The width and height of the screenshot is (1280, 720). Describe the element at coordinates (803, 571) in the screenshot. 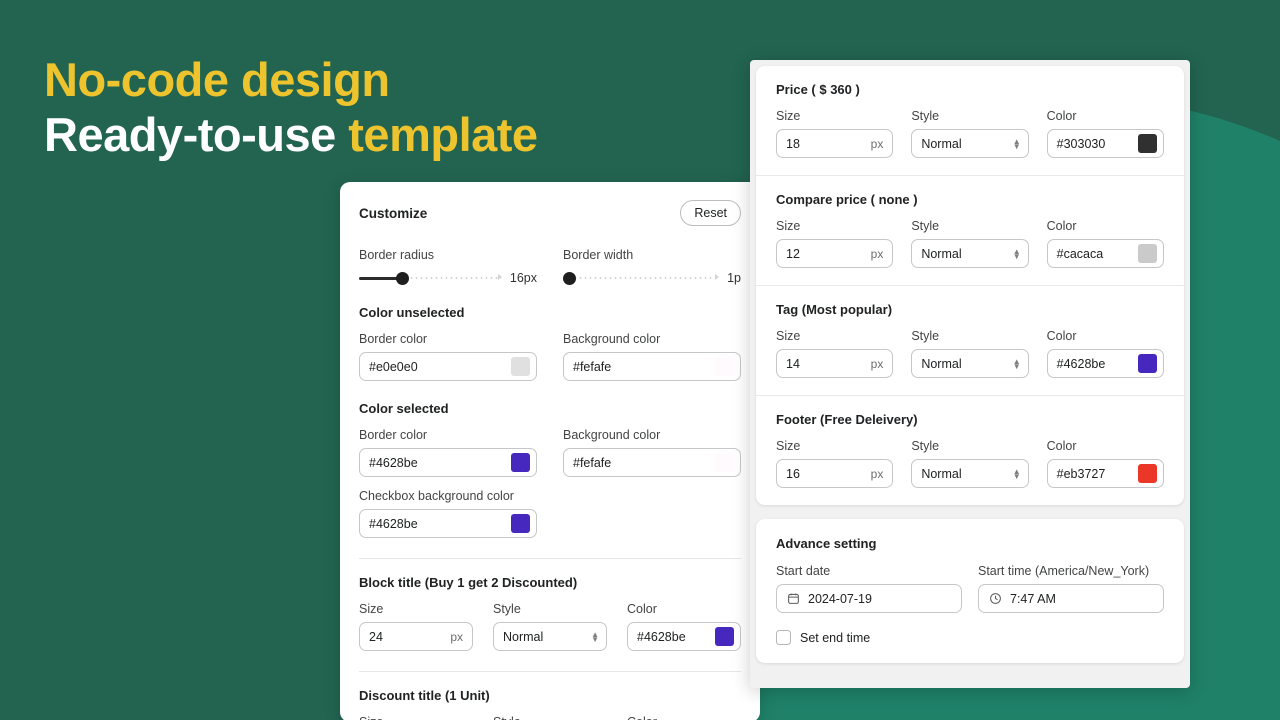

I see `start-date-label: Start date` at that location.